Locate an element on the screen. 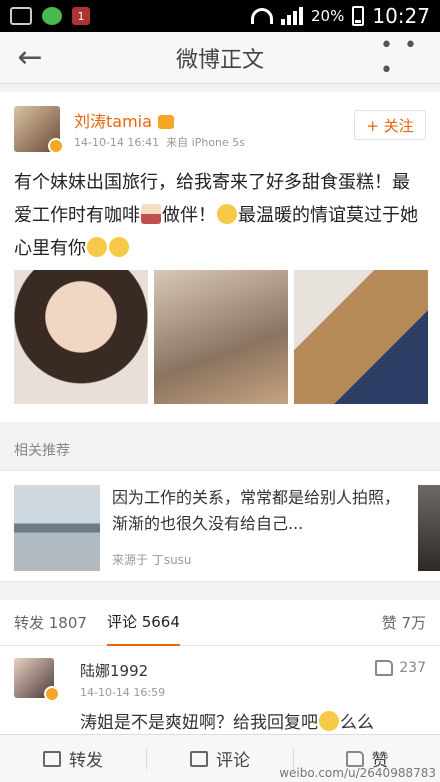 The image size is (440, 782). page-title: 微博正文 is located at coordinates (219, 60).